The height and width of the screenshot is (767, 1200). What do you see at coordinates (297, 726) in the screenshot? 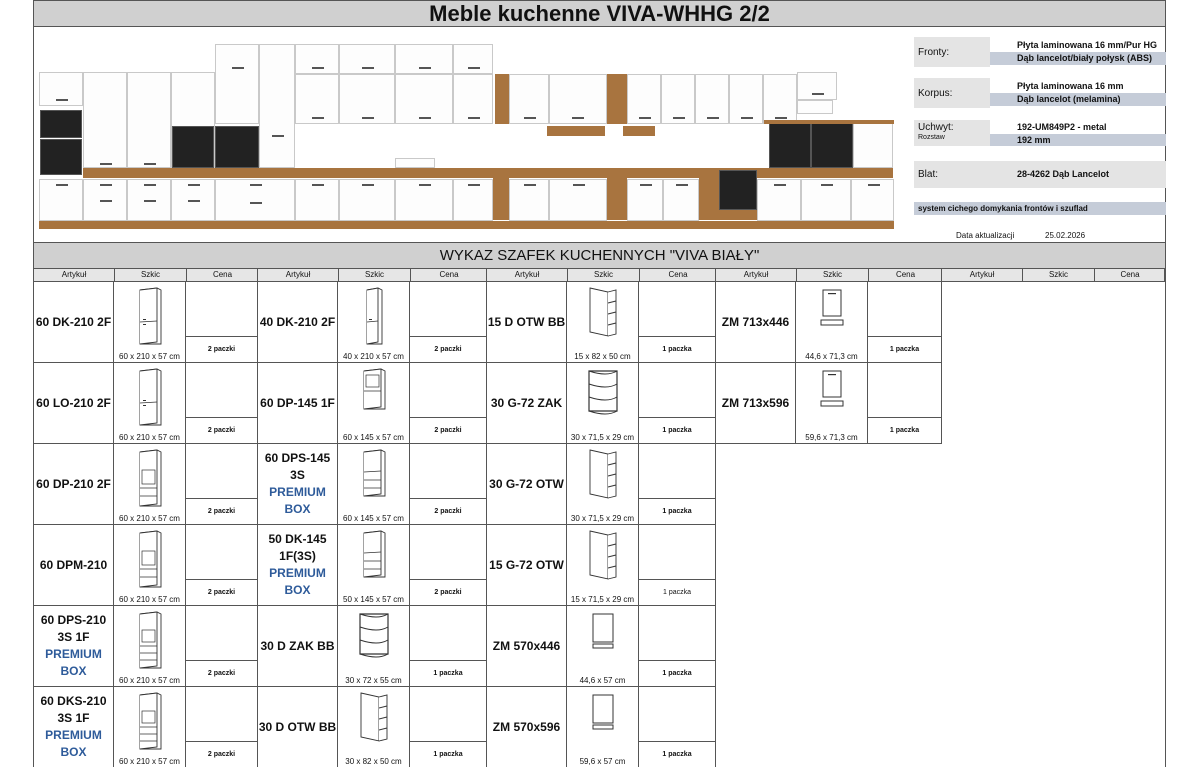
I see `item-name-line: 30 D OTW BB` at bounding box center [297, 726].